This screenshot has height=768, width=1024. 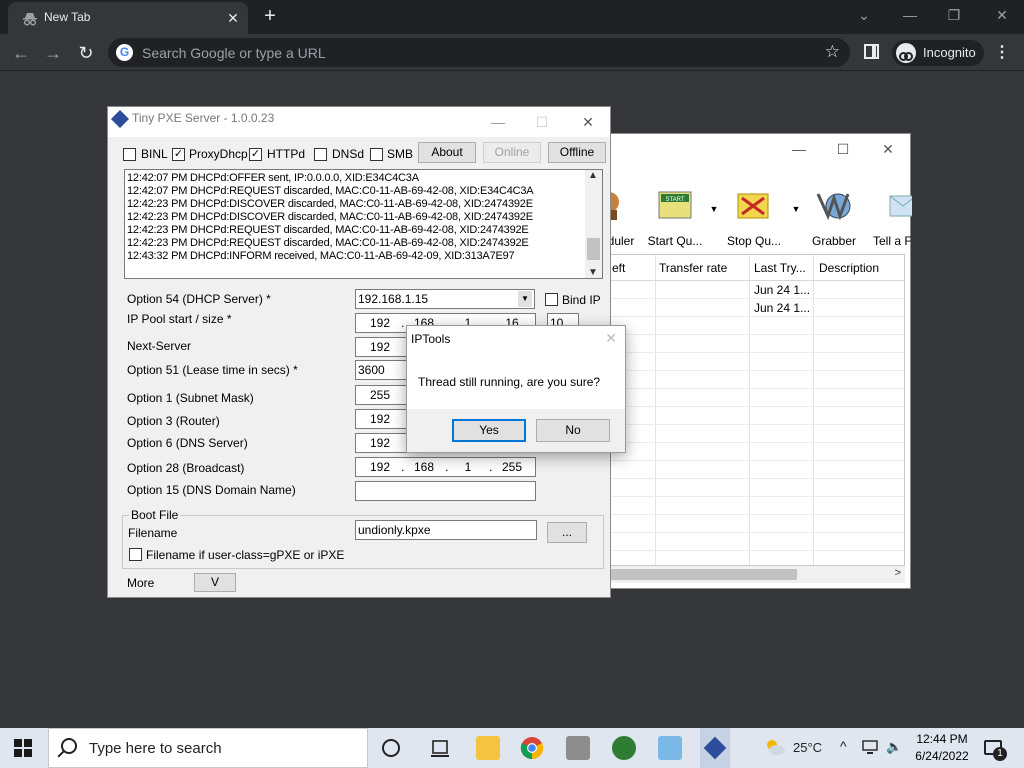 What do you see at coordinates (796, 223) in the screenshot?
I see `stop-queue-dropdown: ▼` at bounding box center [796, 223].